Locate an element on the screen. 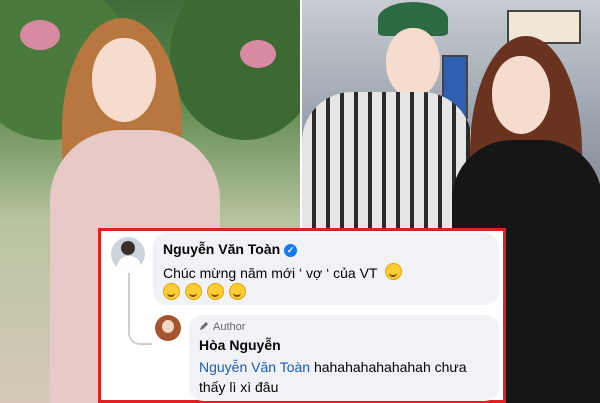 This screenshot has width=600, height=403. comment-text: Chúc mừng năm mới ‘ vợ ‘ của VT is located at coordinates (285, 272).